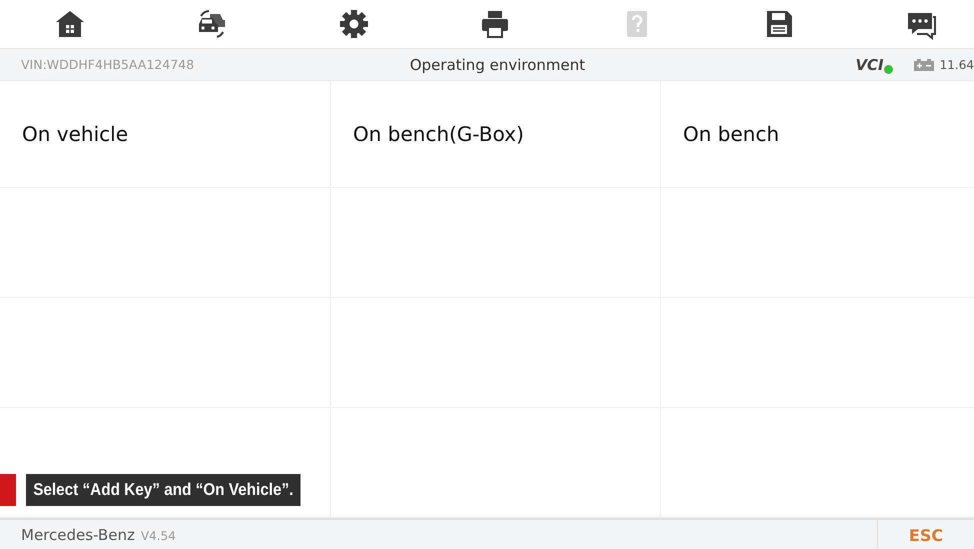  I want to click on battery-icon, so click(924, 64).